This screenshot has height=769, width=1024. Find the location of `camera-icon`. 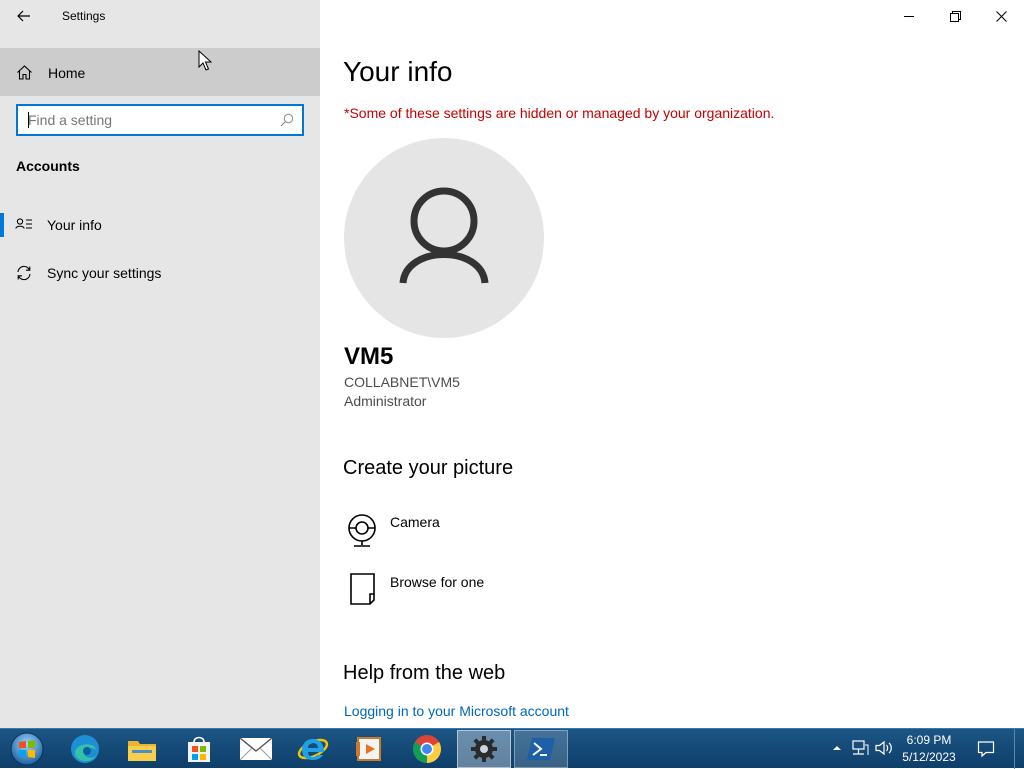

camera-icon is located at coordinates (362, 530).